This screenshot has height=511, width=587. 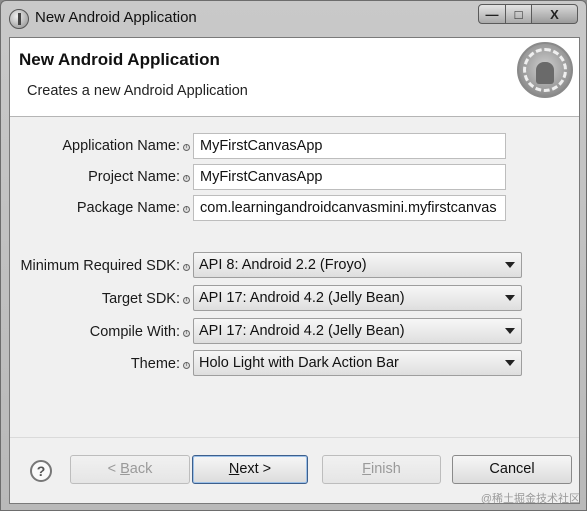 What do you see at coordinates (381, 469) in the screenshot?
I see `finish-button: Finish` at bounding box center [381, 469].